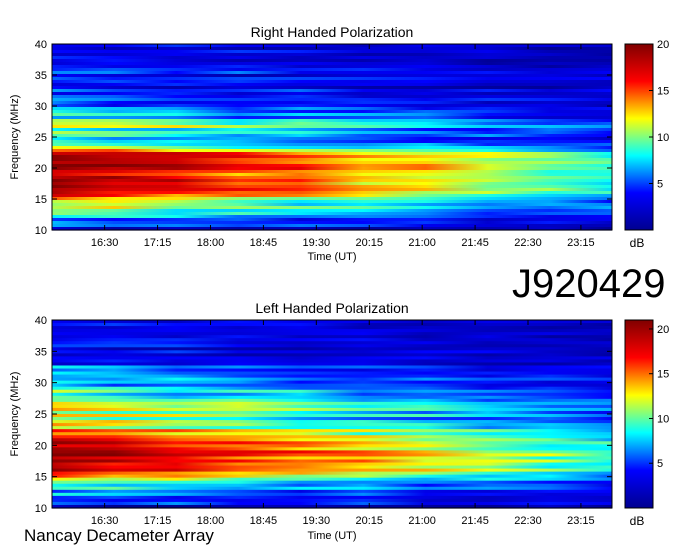 Image resolution: width=680 pixels, height=552 pixels. What do you see at coordinates (331, 536) in the screenshot?
I see `left-x-axis-label: Time (UT)` at bounding box center [331, 536].